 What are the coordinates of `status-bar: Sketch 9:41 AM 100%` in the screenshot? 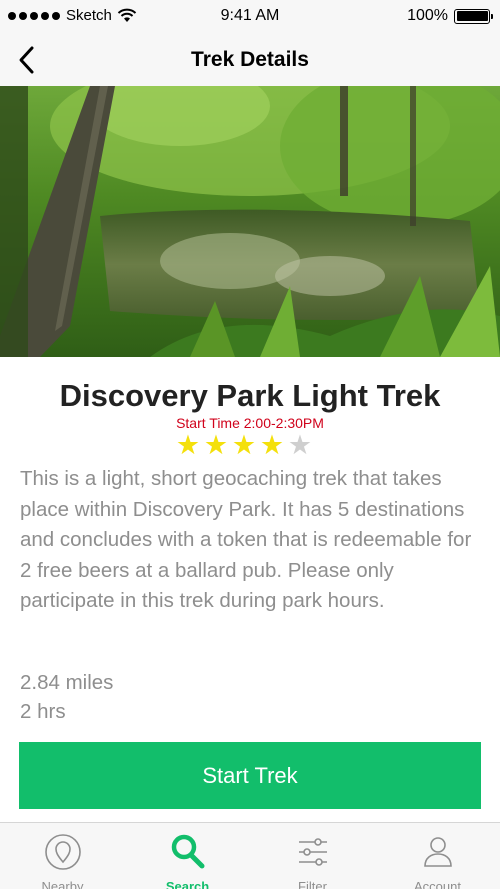 It's located at (250, 17).